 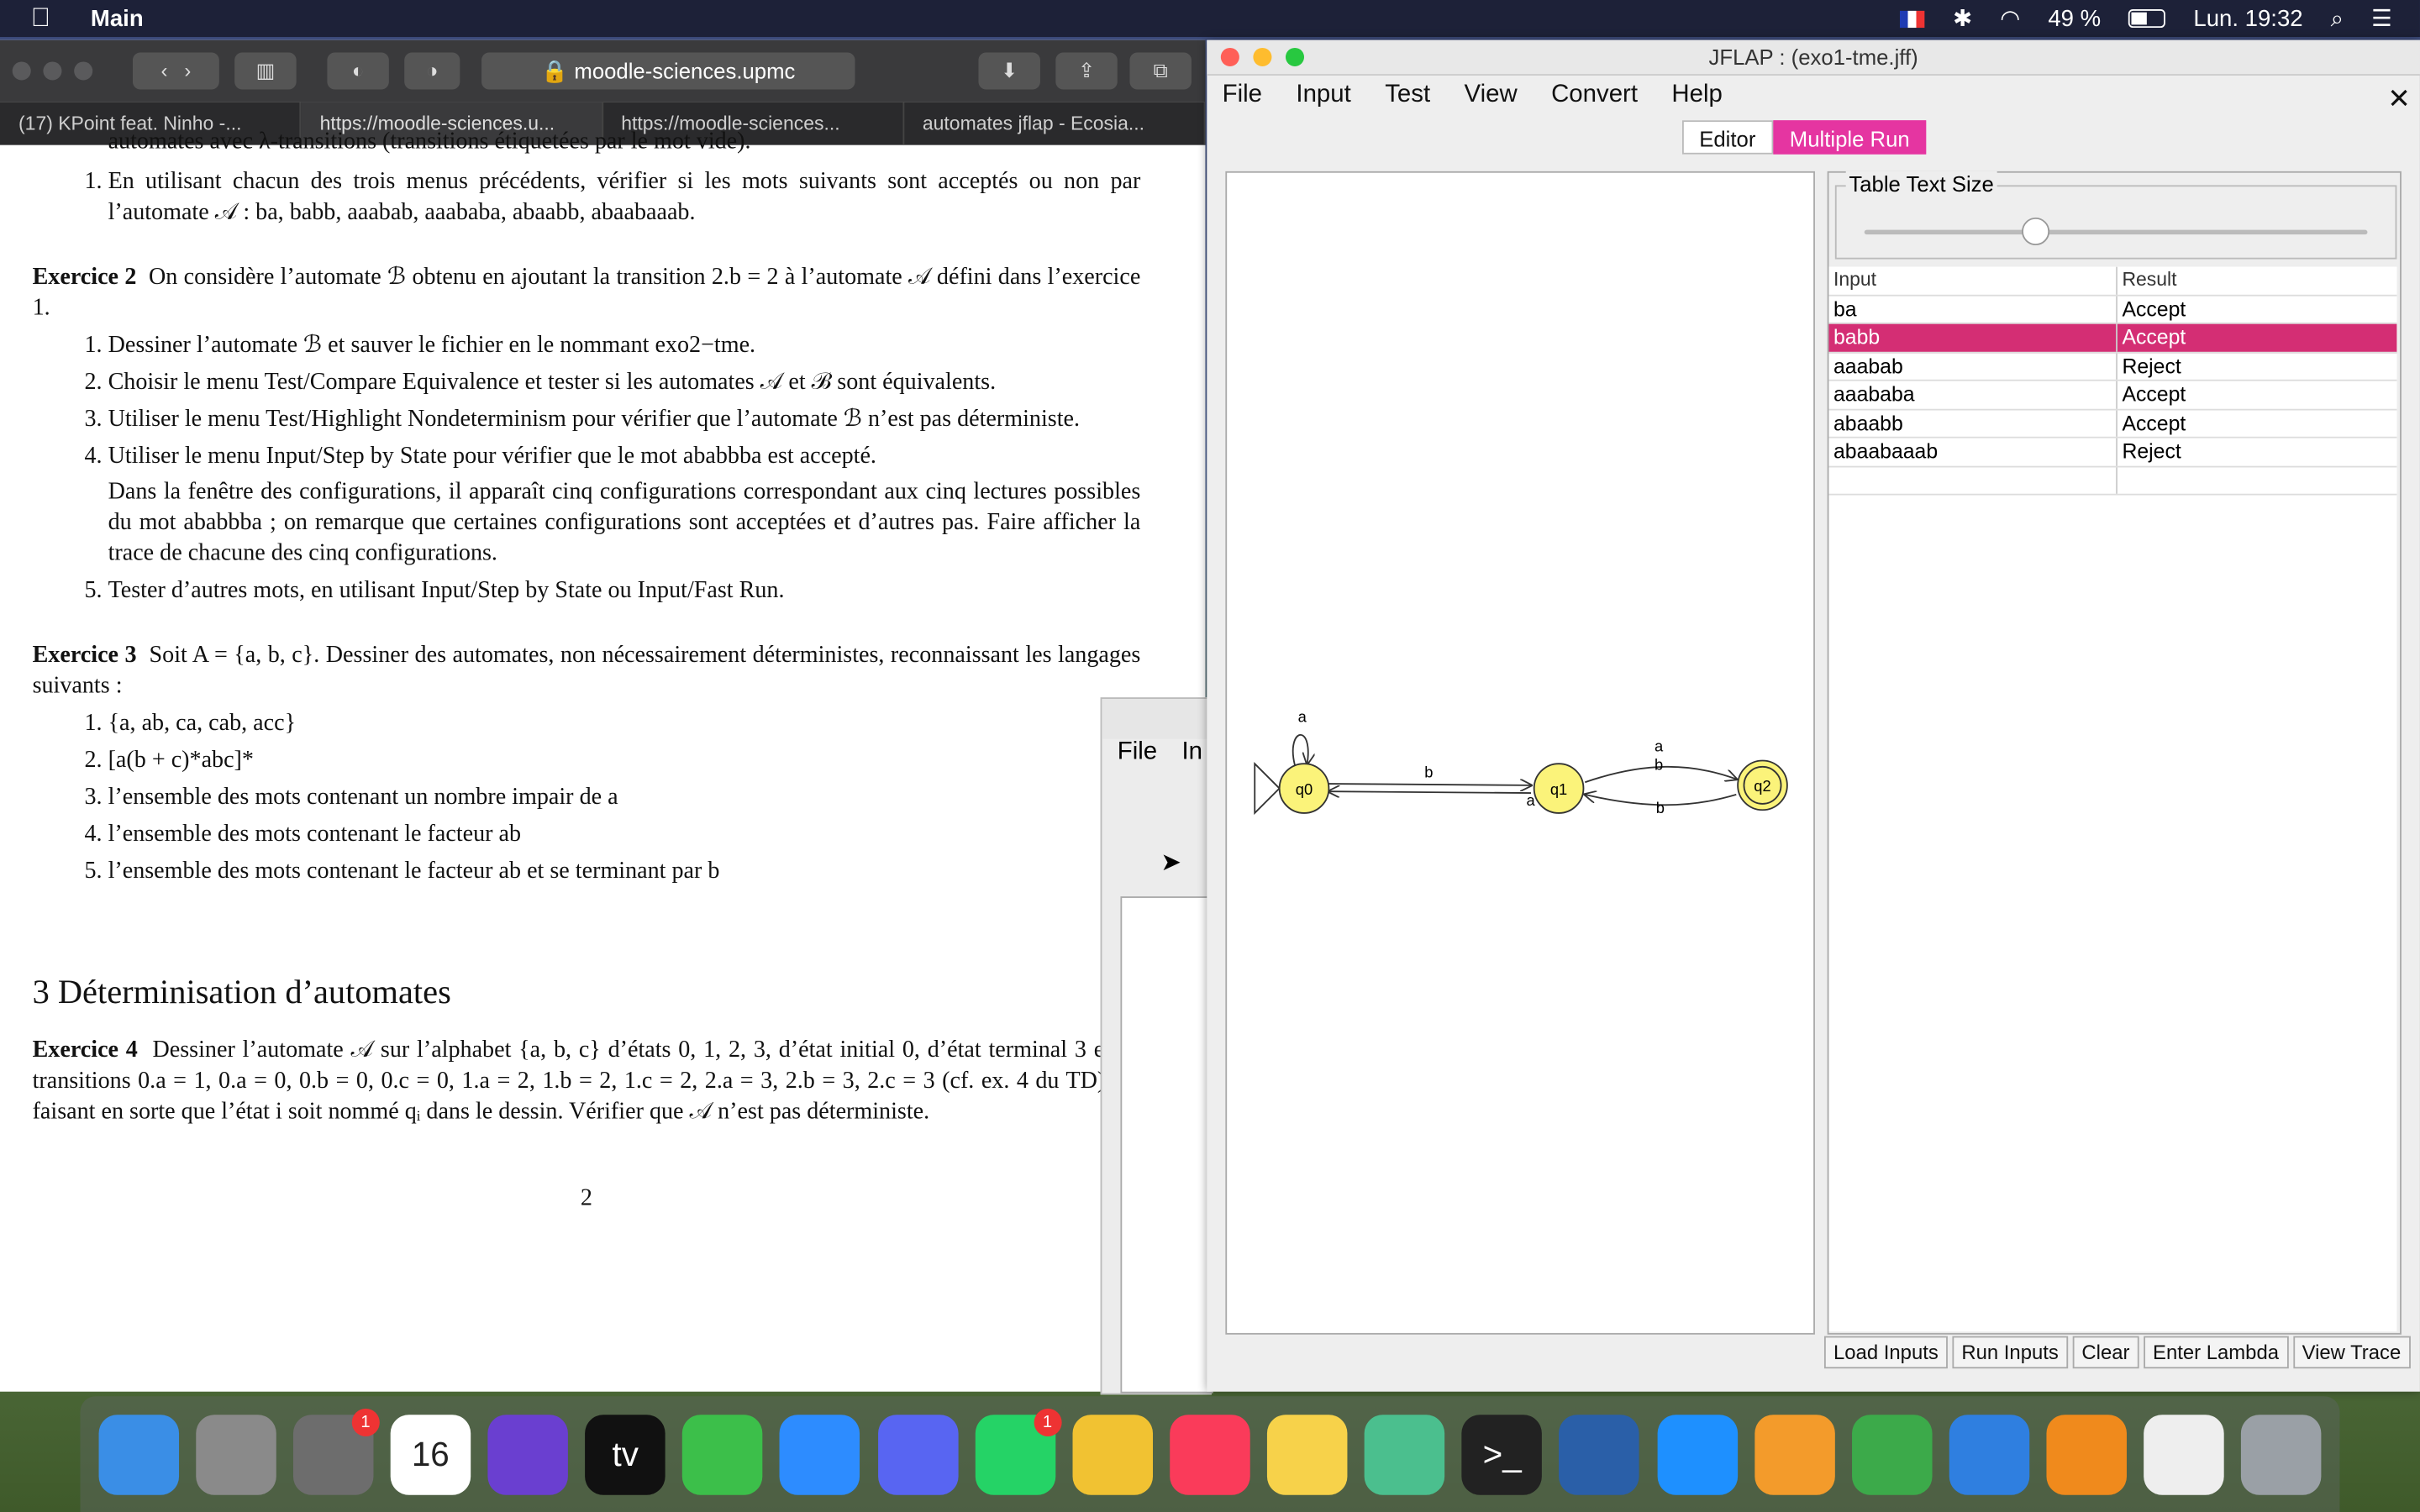 What do you see at coordinates (1913, 18) in the screenshot?
I see `input-source-flag-icon` at bounding box center [1913, 18].